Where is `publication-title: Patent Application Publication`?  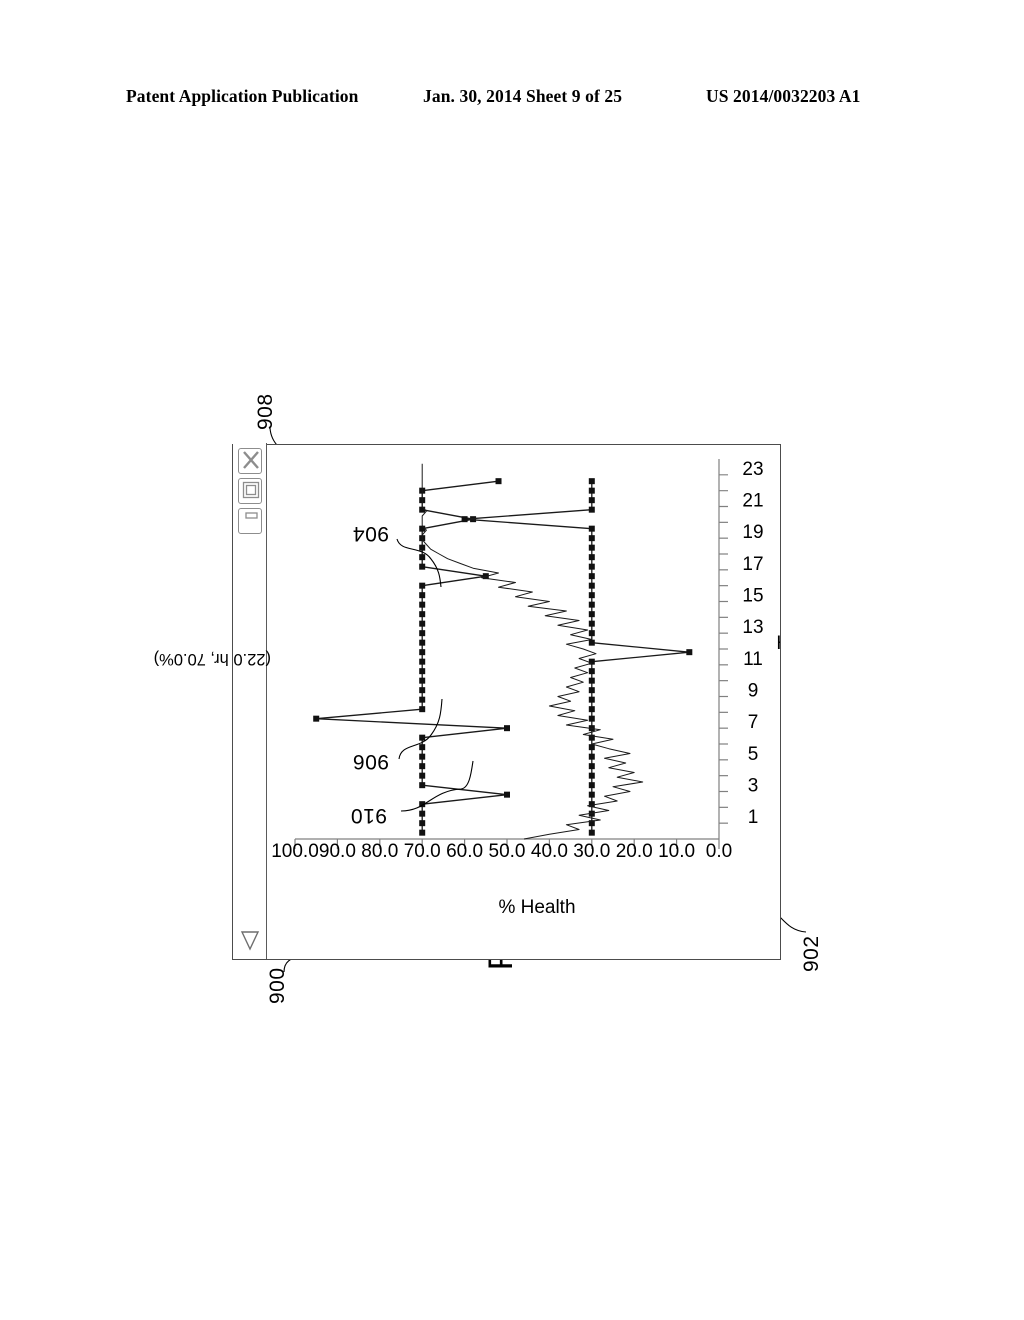 publication-title: Patent Application Publication is located at coordinates (242, 96).